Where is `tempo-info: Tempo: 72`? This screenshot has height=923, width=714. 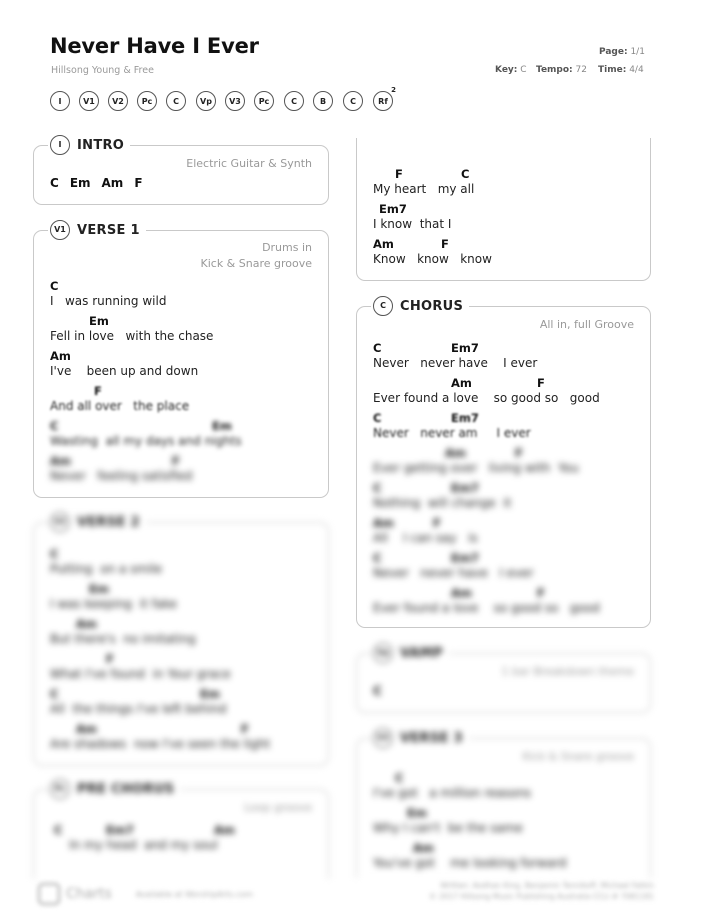
tempo-info: Tempo: 72 is located at coordinates (561, 70).